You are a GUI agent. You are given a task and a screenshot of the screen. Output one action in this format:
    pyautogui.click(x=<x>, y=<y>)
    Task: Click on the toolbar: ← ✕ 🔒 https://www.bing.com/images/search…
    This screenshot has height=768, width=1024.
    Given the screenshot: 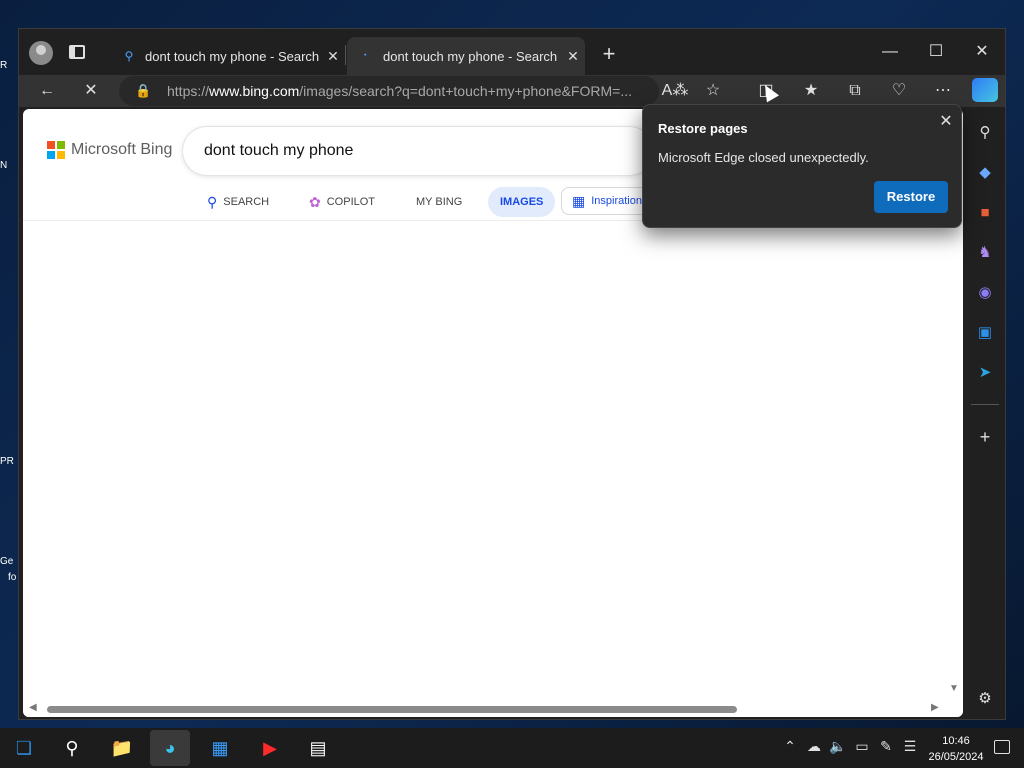 What is the action you would take?
    pyautogui.click(x=512, y=91)
    